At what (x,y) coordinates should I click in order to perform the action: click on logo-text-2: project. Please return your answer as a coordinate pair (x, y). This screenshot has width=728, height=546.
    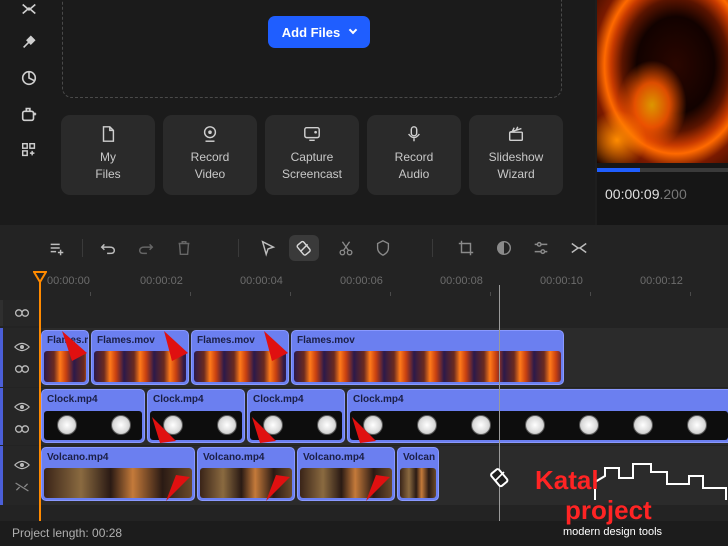
    Looking at the image, I should click on (608, 510).